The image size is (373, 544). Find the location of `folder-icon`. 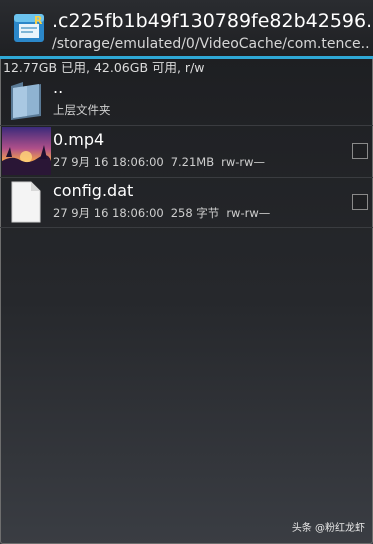

folder-icon is located at coordinates (26, 101).